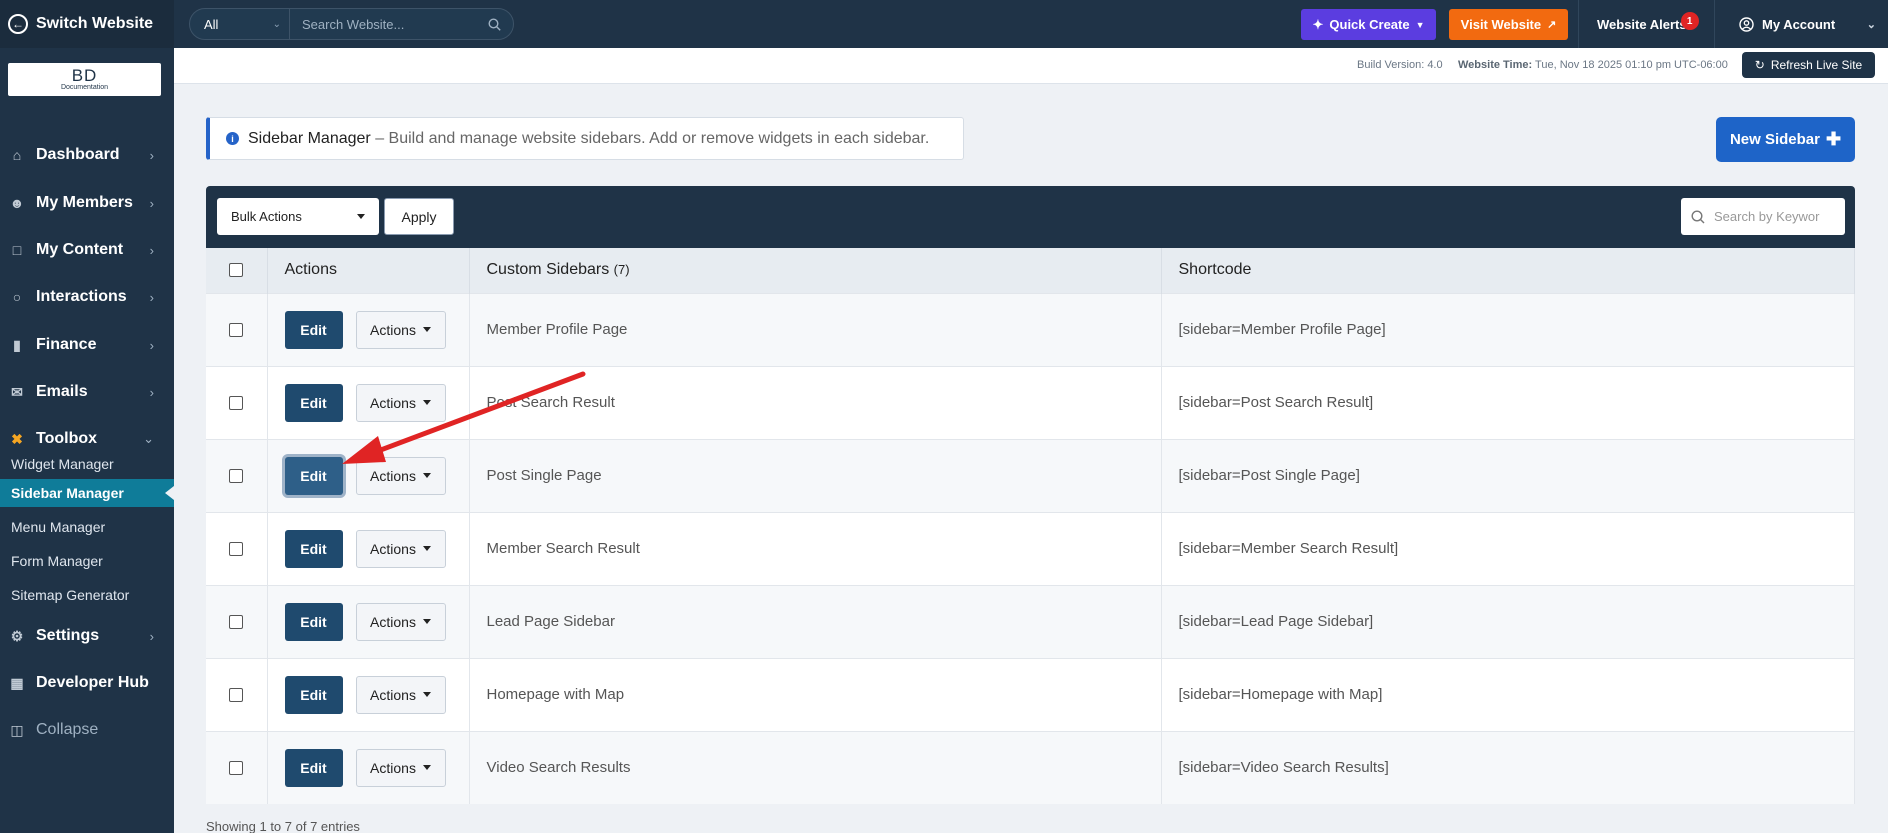 The width and height of the screenshot is (1888, 833). What do you see at coordinates (95, 23) in the screenshot?
I see `switch-website-label: Switch Website` at bounding box center [95, 23].